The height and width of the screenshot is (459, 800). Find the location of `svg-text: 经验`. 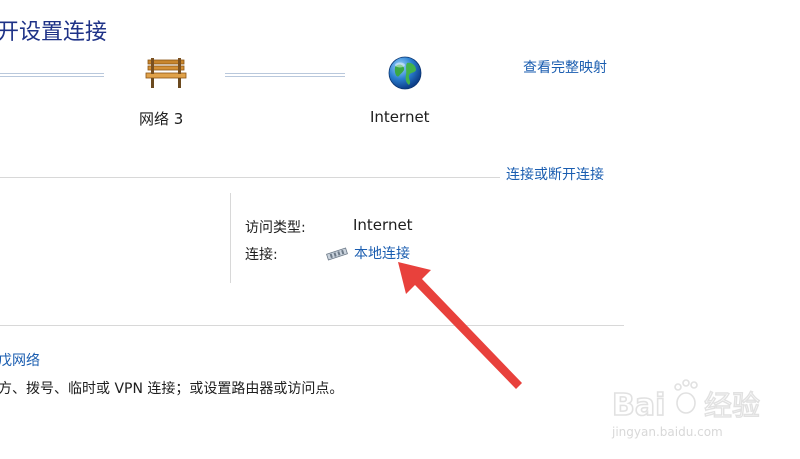

svg-text: 经验 is located at coordinates (732, 405).